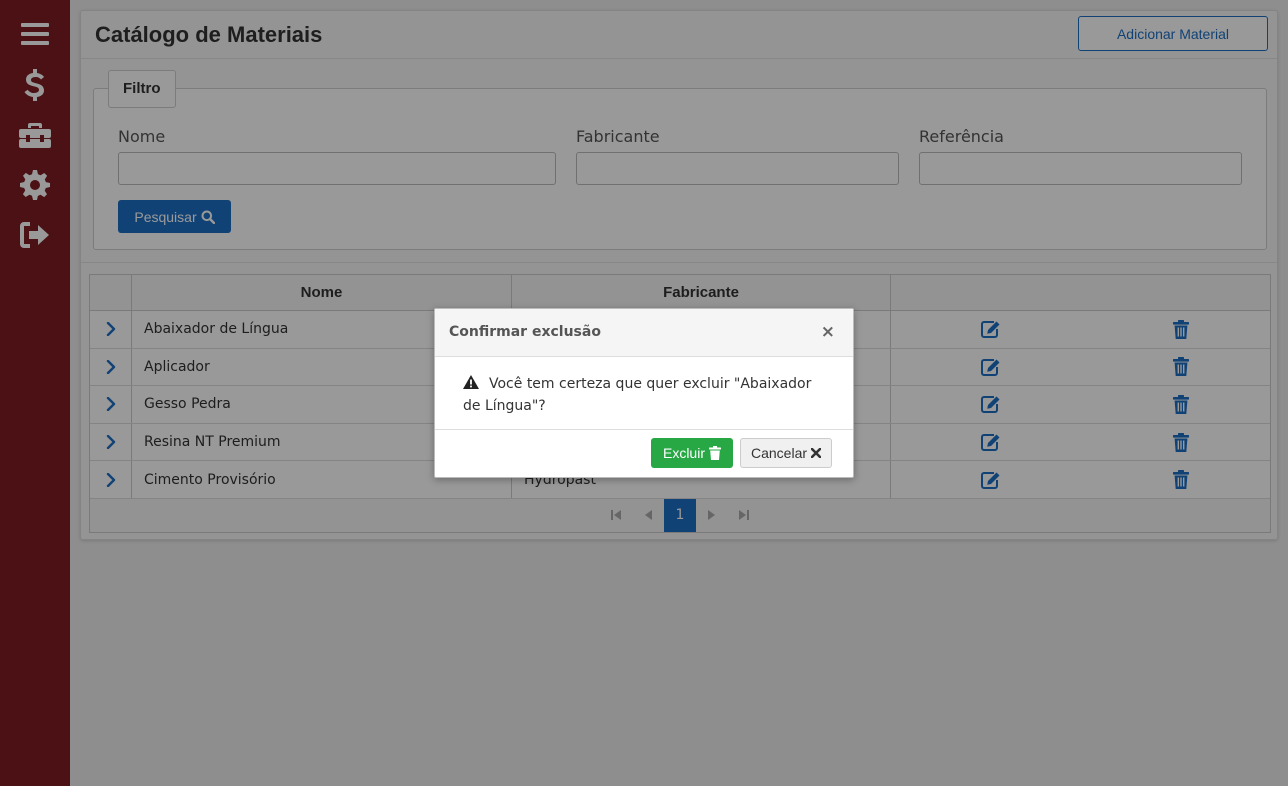 The height and width of the screenshot is (786, 1288). Describe the element at coordinates (715, 453) in the screenshot. I see `trash-icon` at that location.